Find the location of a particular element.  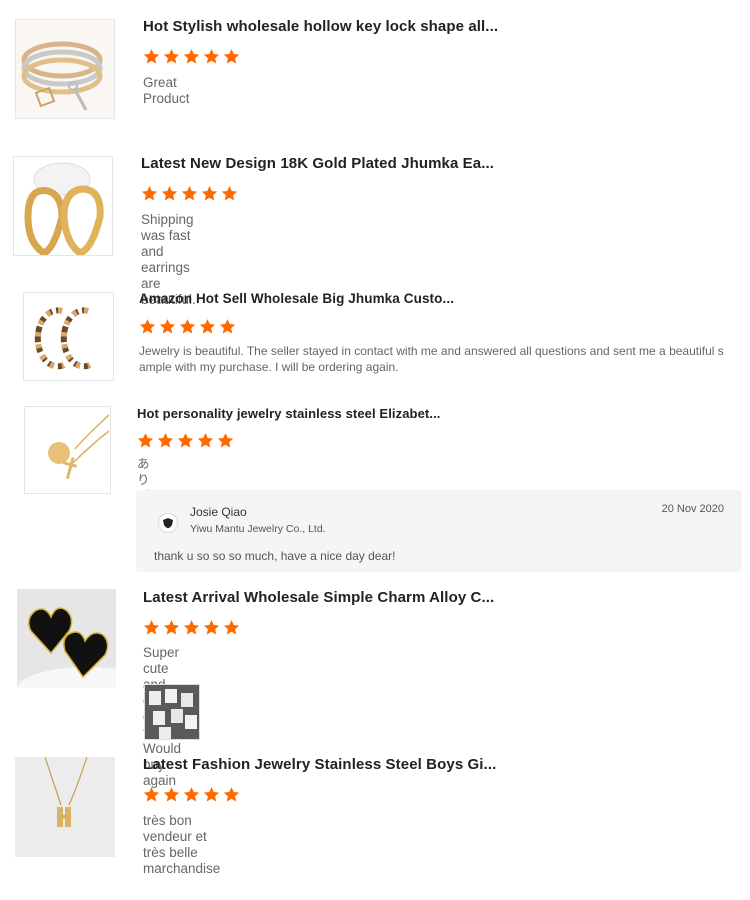

c-hoop-earrings-image is located at coordinates (68, 336).